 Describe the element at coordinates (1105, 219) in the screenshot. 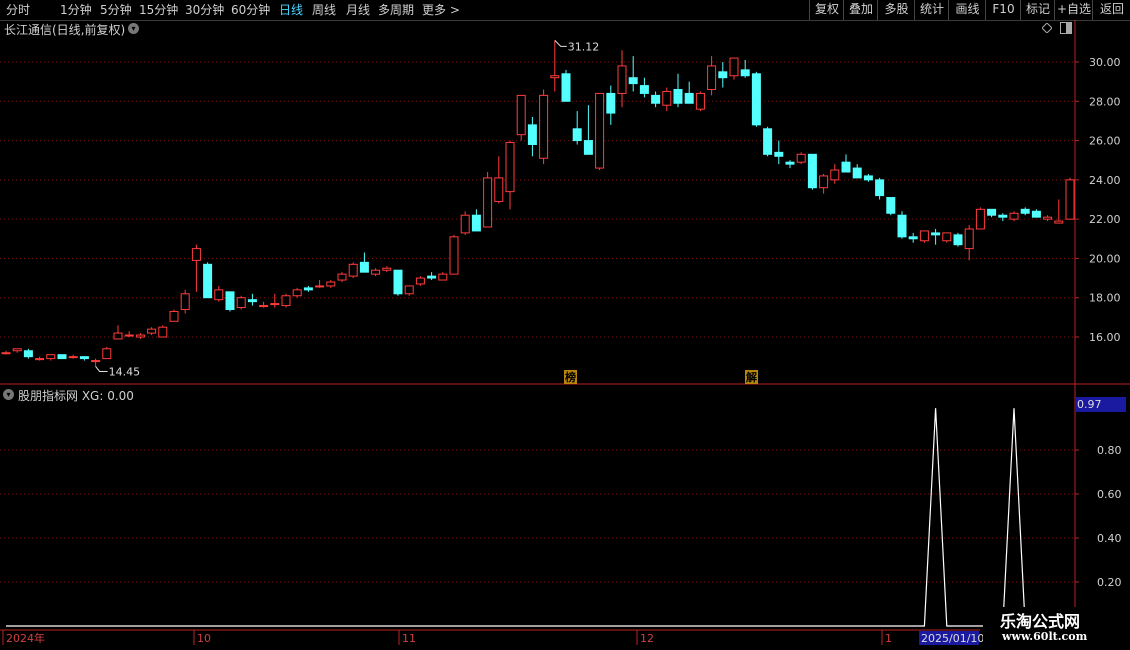

I see `y-tick-label: 22.00` at that location.